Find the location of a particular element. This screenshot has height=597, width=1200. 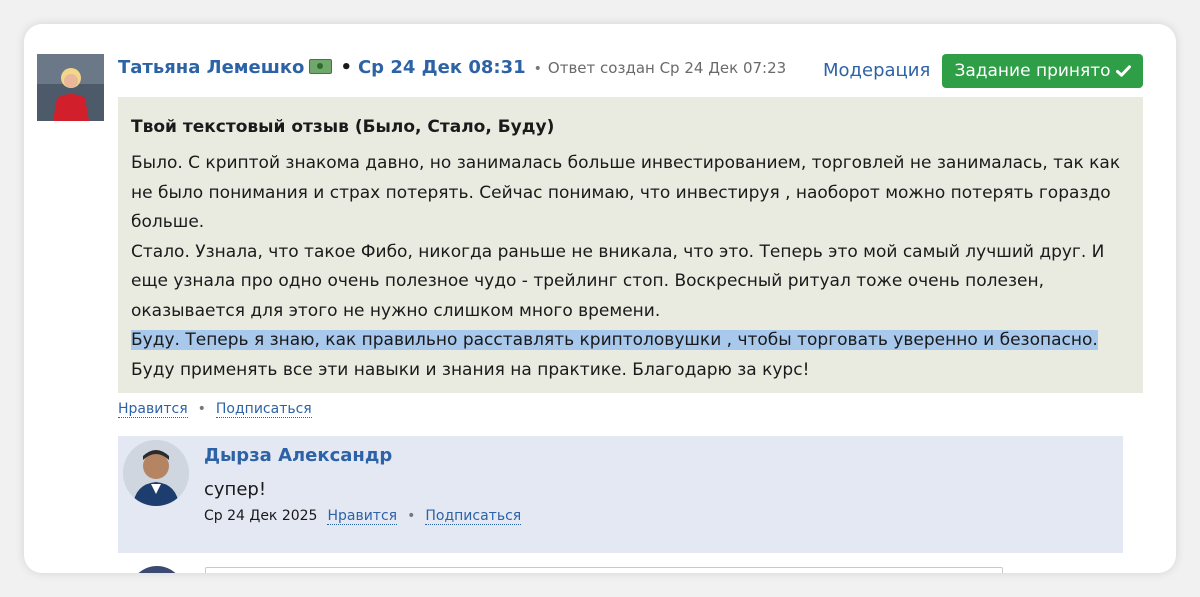

current-user-avatar is located at coordinates (157, 569).